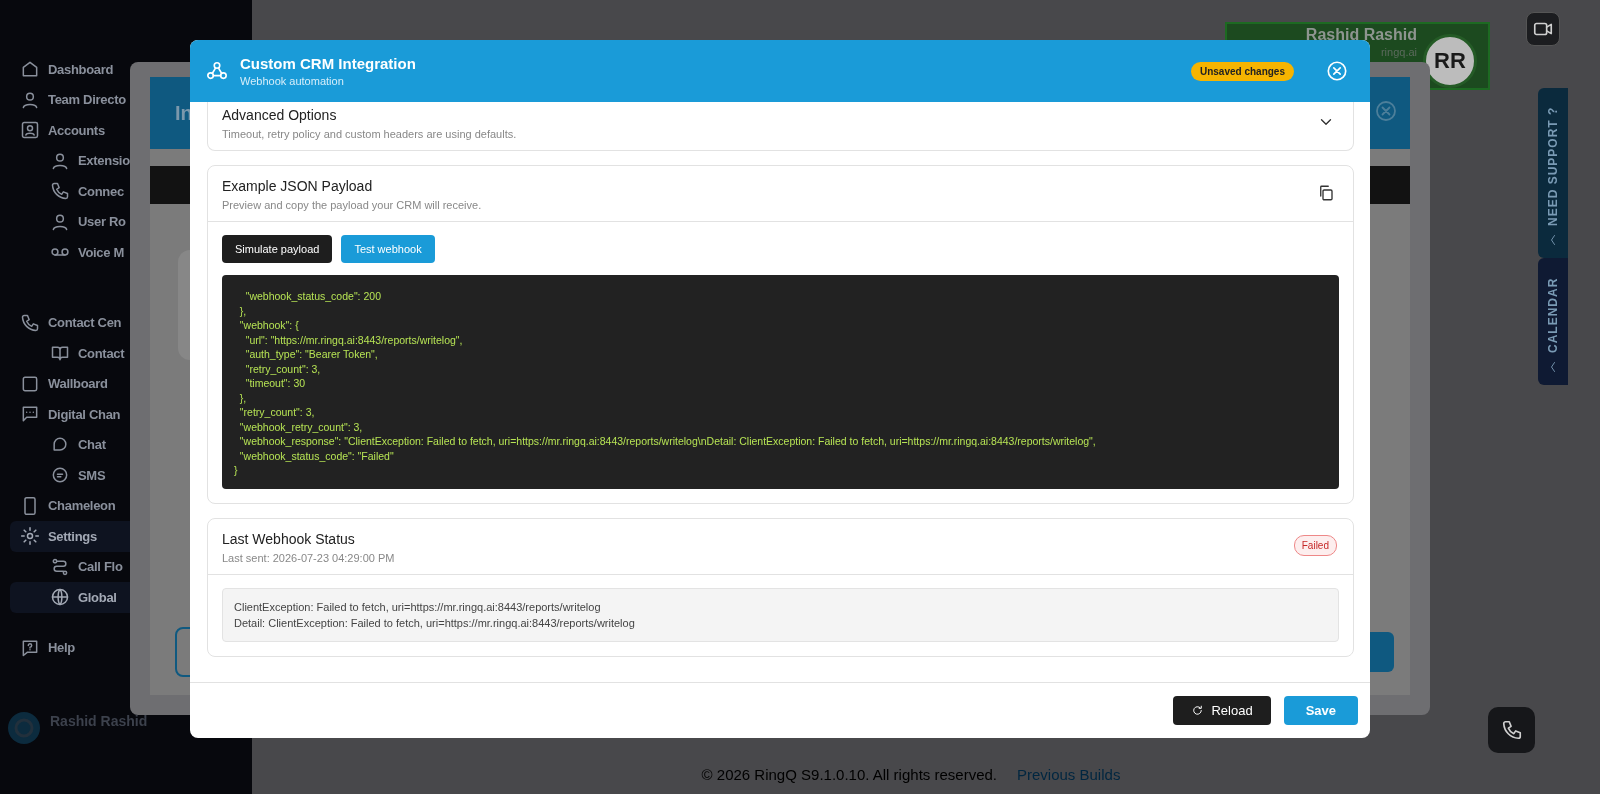  What do you see at coordinates (1398, 52) in the screenshot?
I see `user-email: ringq.ai` at bounding box center [1398, 52].